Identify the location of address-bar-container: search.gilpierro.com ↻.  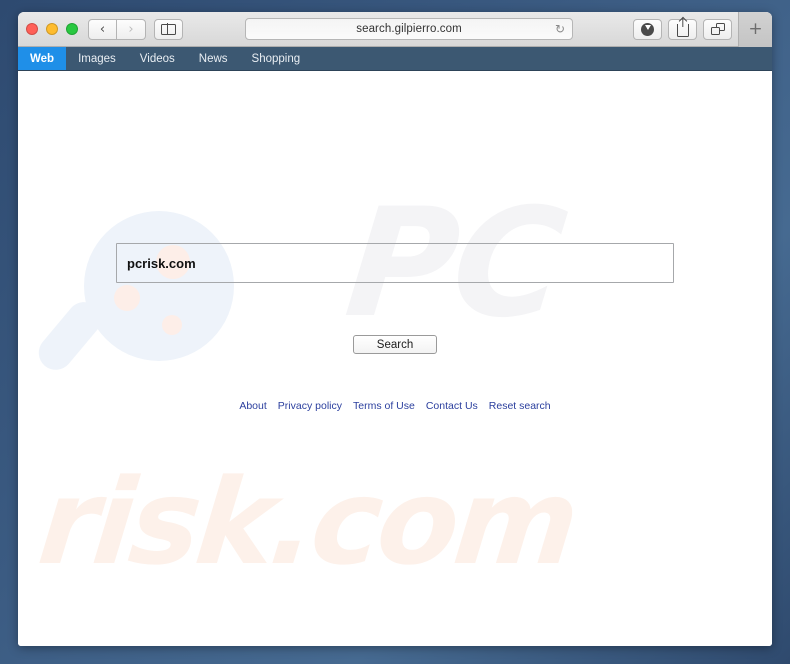
(409, 29).